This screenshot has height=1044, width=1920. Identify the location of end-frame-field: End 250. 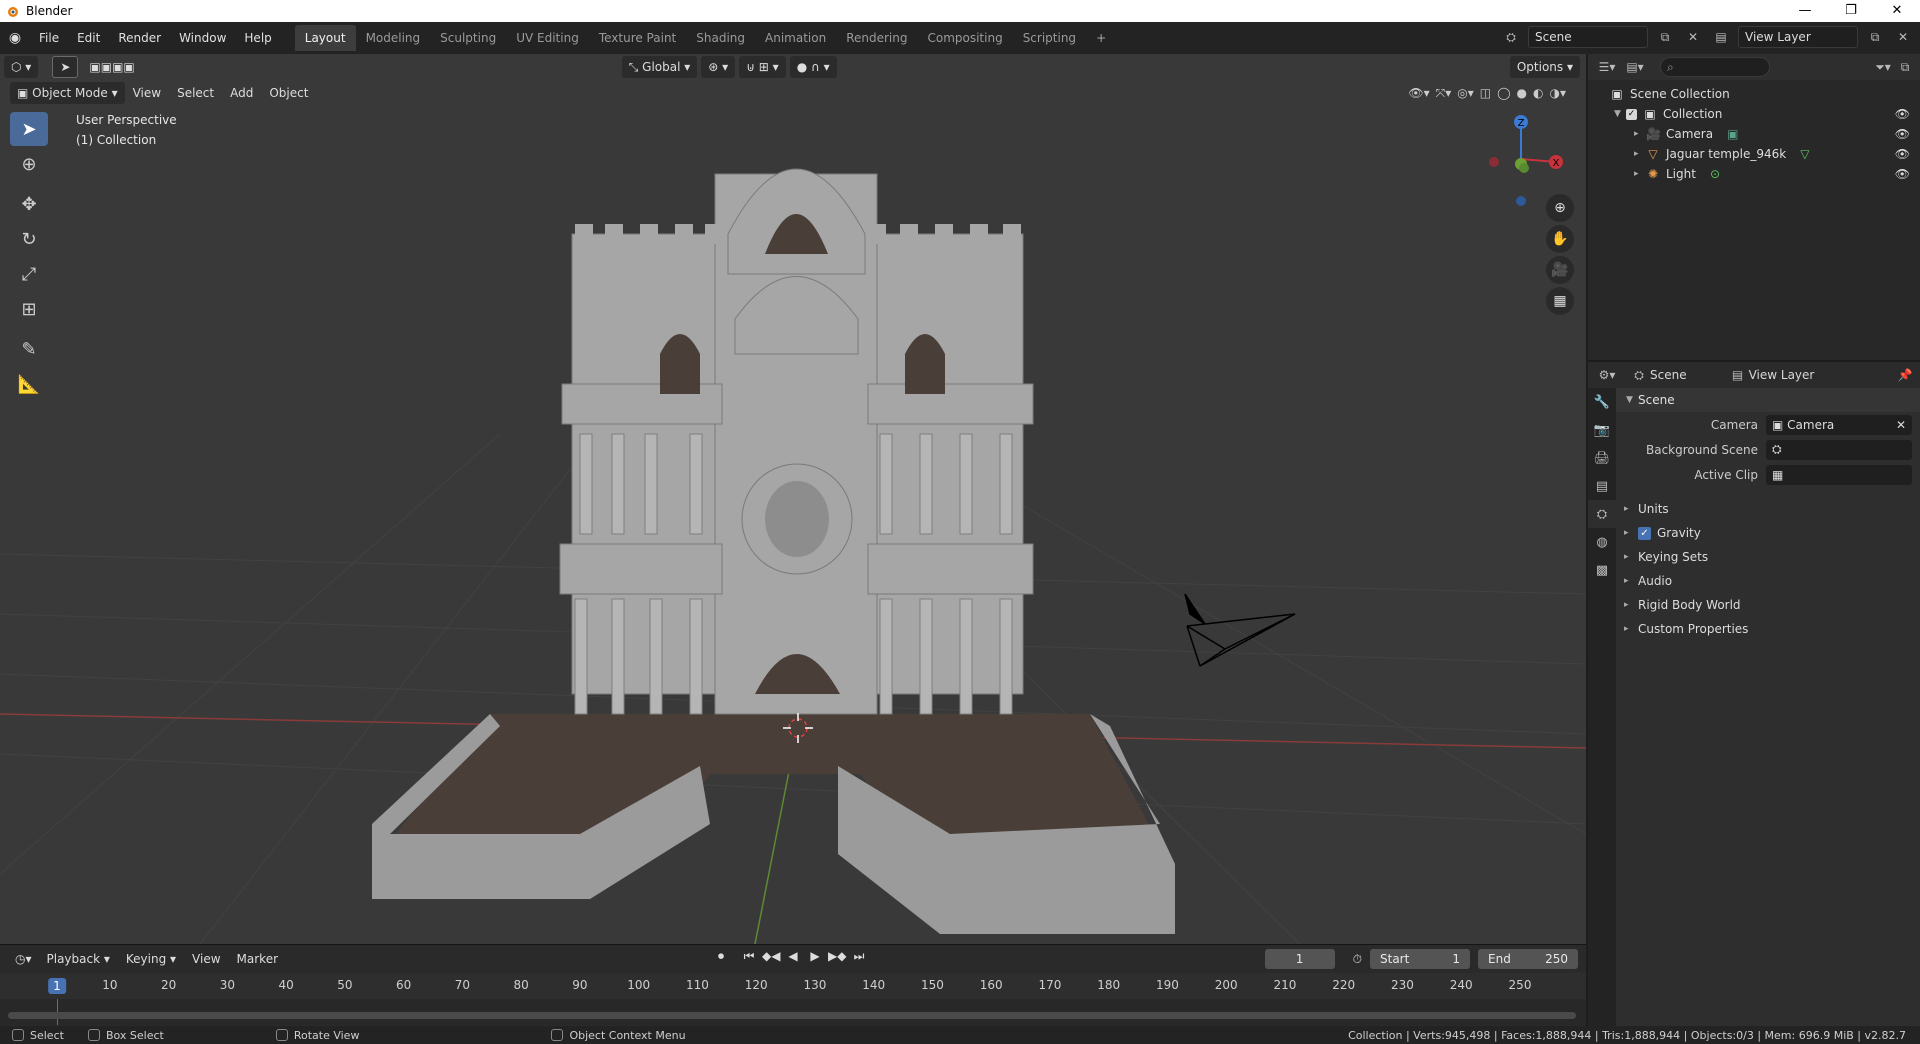
(1528, 959).